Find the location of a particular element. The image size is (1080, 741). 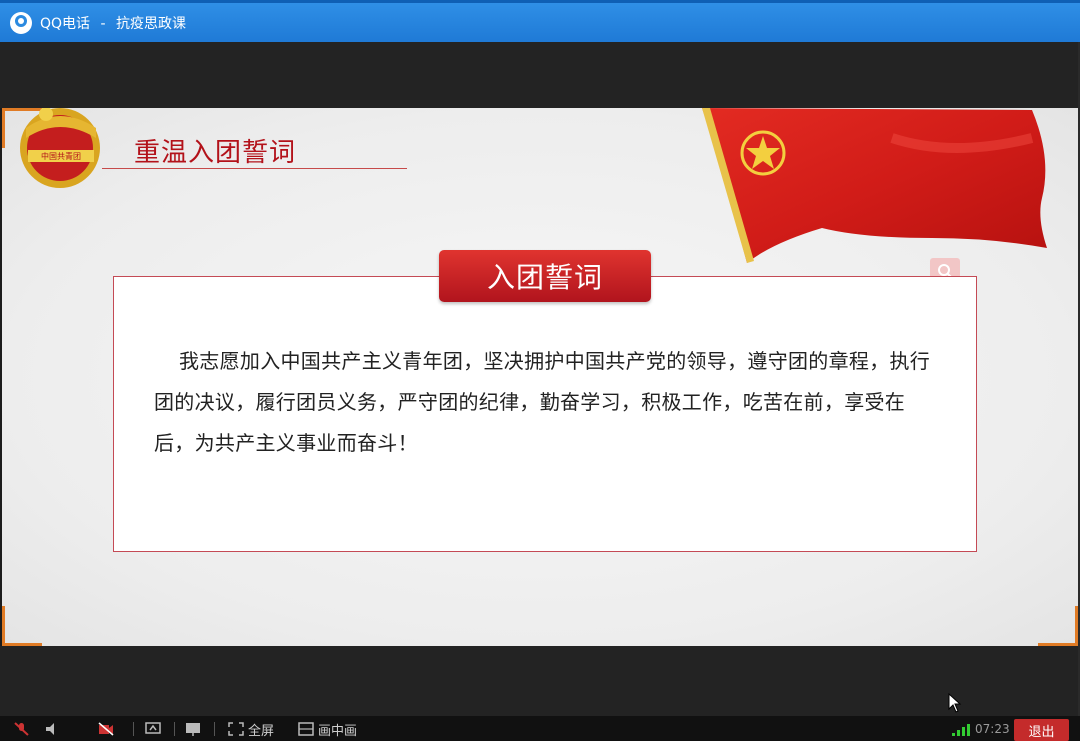

mouse-cursor-icon is located at coordinates (955, 703).